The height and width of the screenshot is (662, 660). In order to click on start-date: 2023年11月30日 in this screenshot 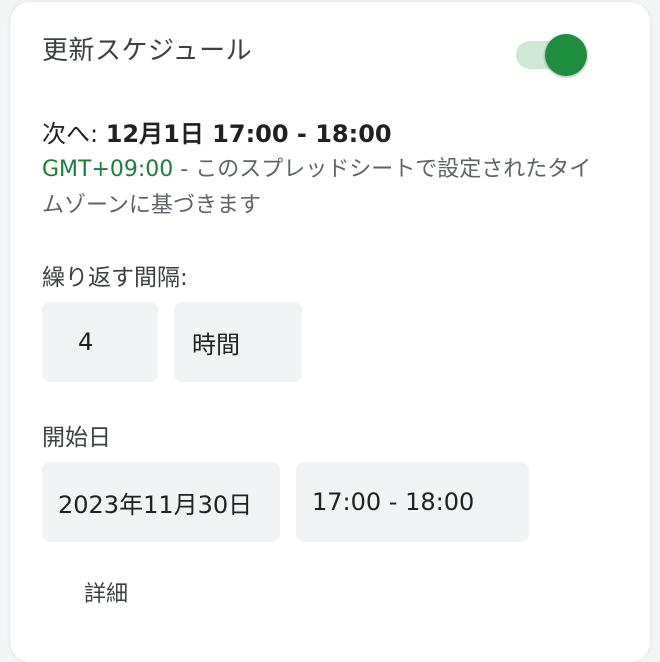, I will do `click(155, 504)`.